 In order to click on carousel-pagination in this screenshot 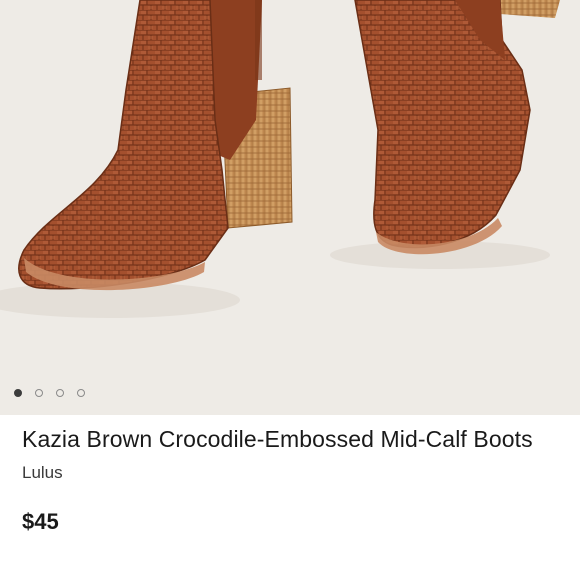, I will do `click(49, 393)`.